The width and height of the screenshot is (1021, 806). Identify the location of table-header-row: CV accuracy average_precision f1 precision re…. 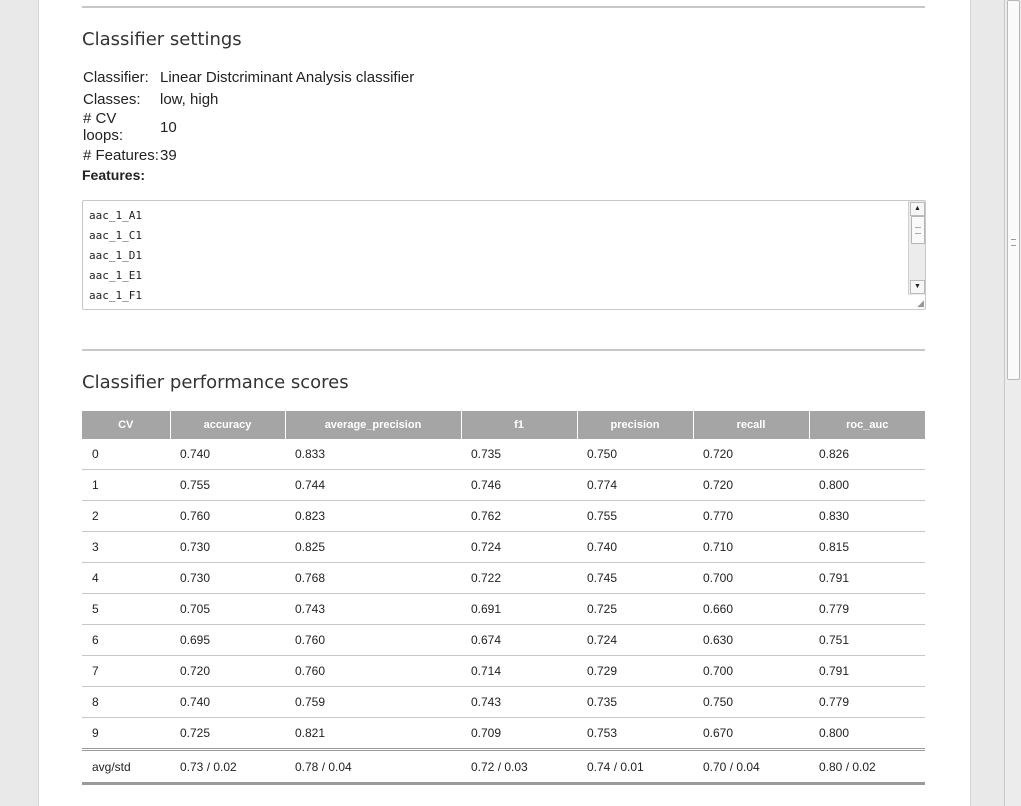
(503, 425).